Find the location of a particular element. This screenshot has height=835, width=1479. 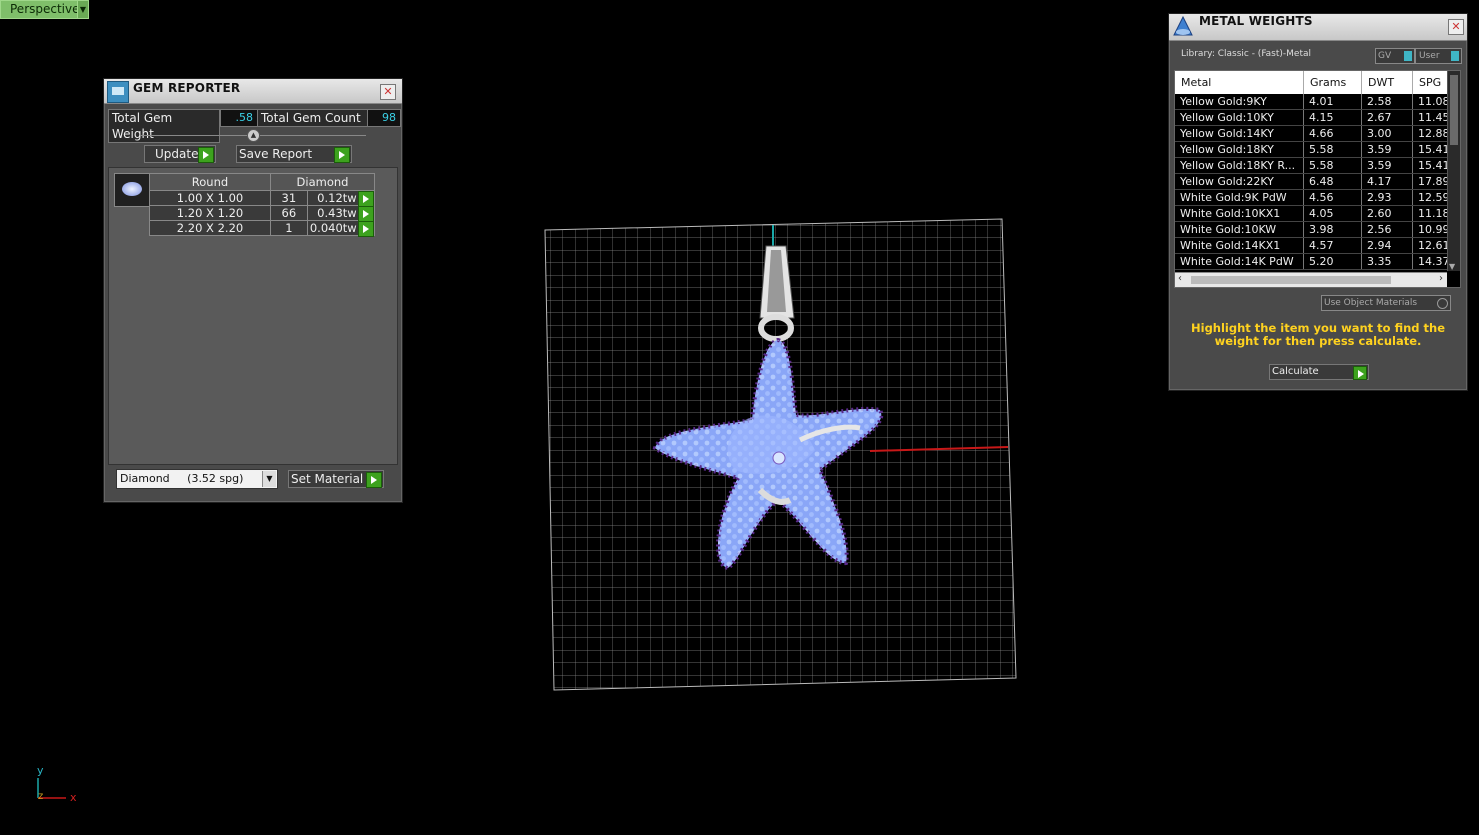

table-row: 2.20 X 2.20 1 0.040tw is located at coordinates (262, 228).